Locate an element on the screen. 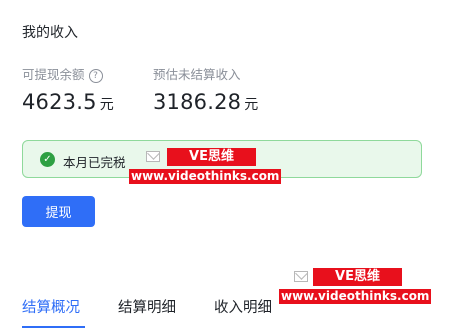 The height and width of the screenshot is (332, 450). check-circle-icon: ✓ is located at coordinates (47, 159).